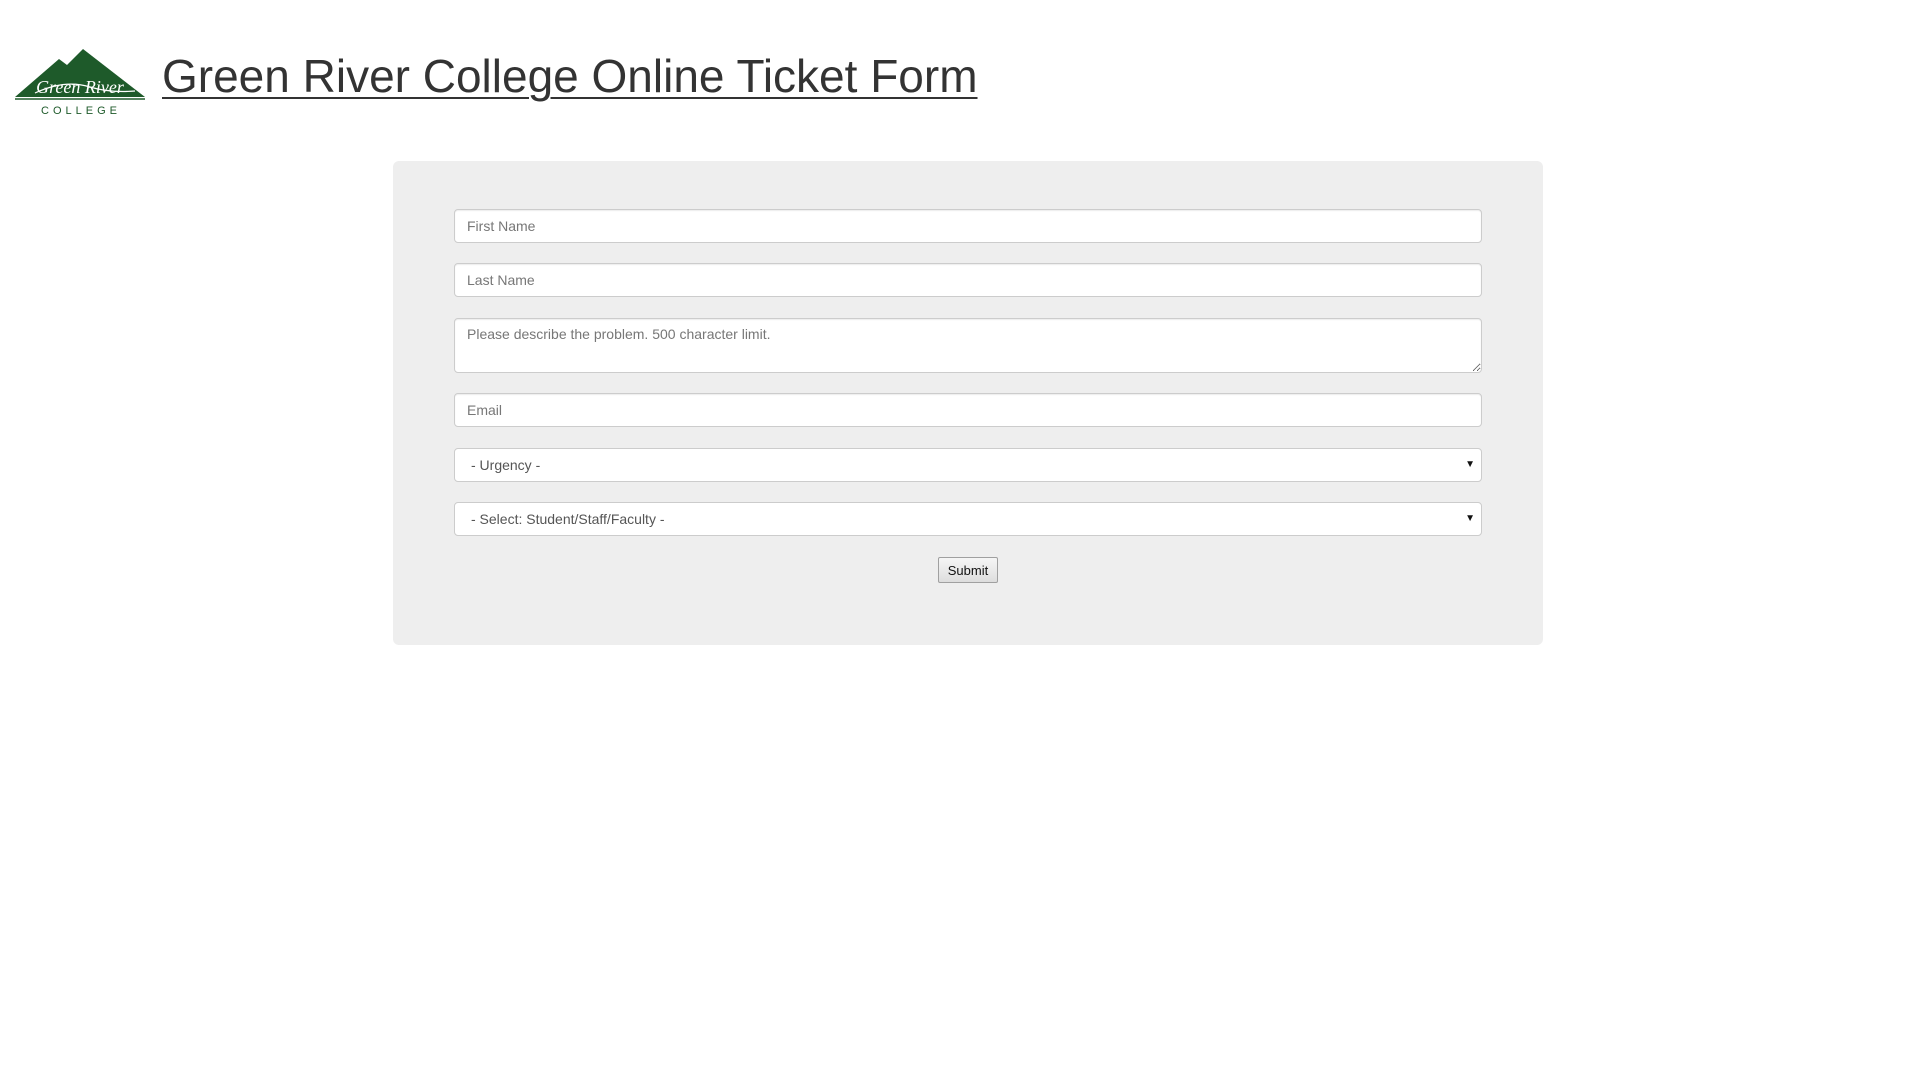 Image resolution: width=1920 pixels, height=1080 pixels. Describe the element at coordinates (968, 465) in the screenshot. I see `urgency-select: - Urgency - ▼` at that location.